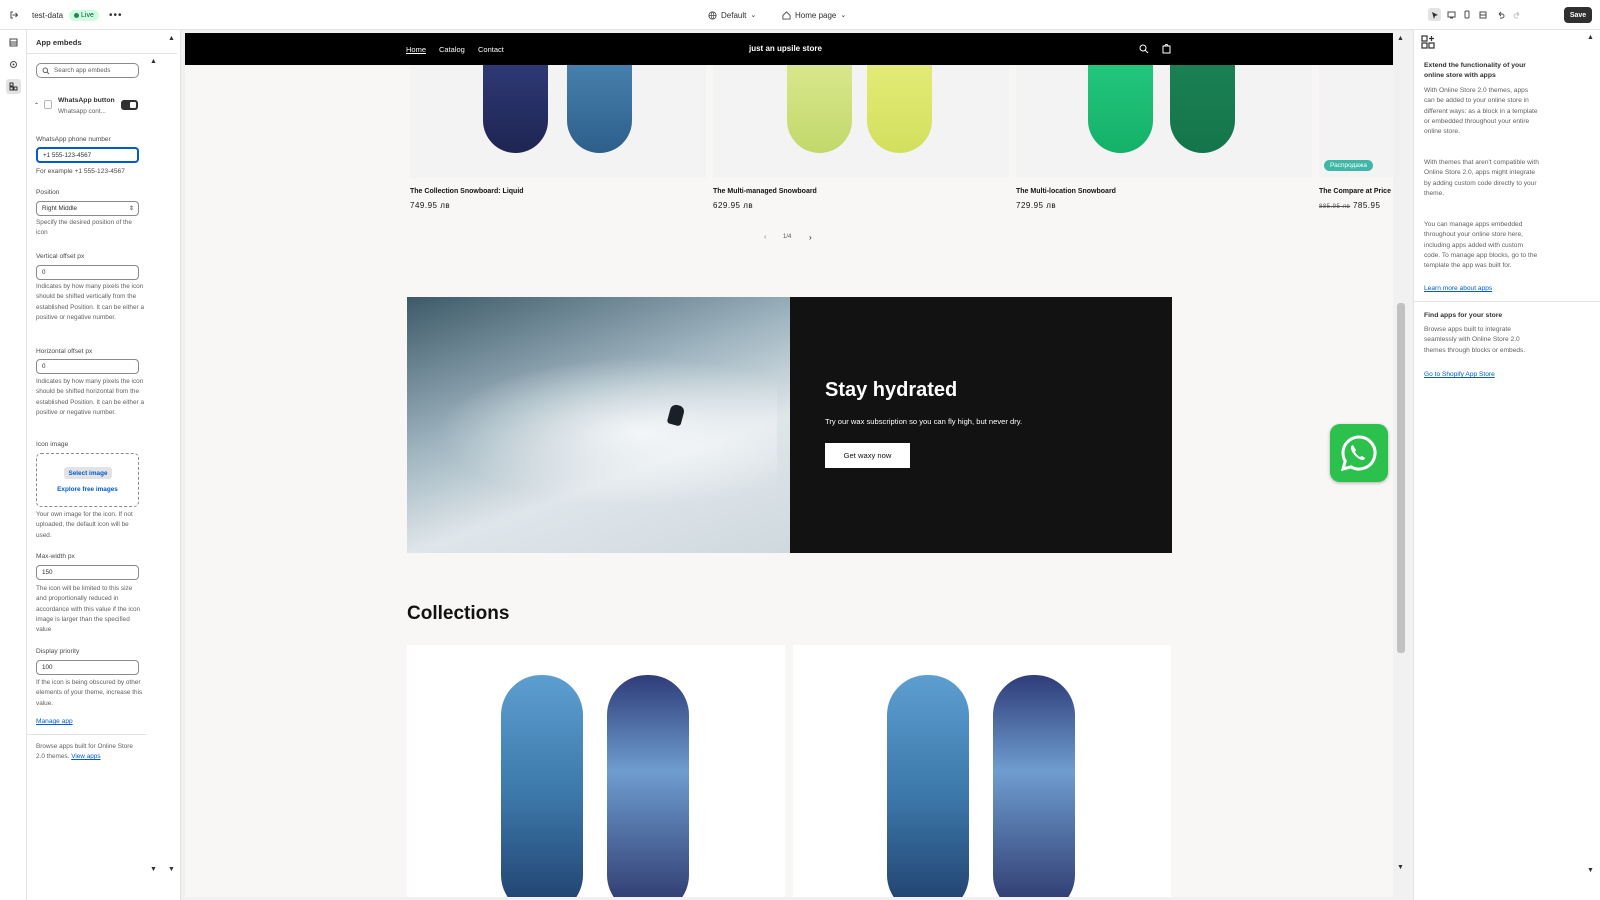 The width and height of the screenshot is (1600, 900). I want to click on sections-icon, so click(13, 42).